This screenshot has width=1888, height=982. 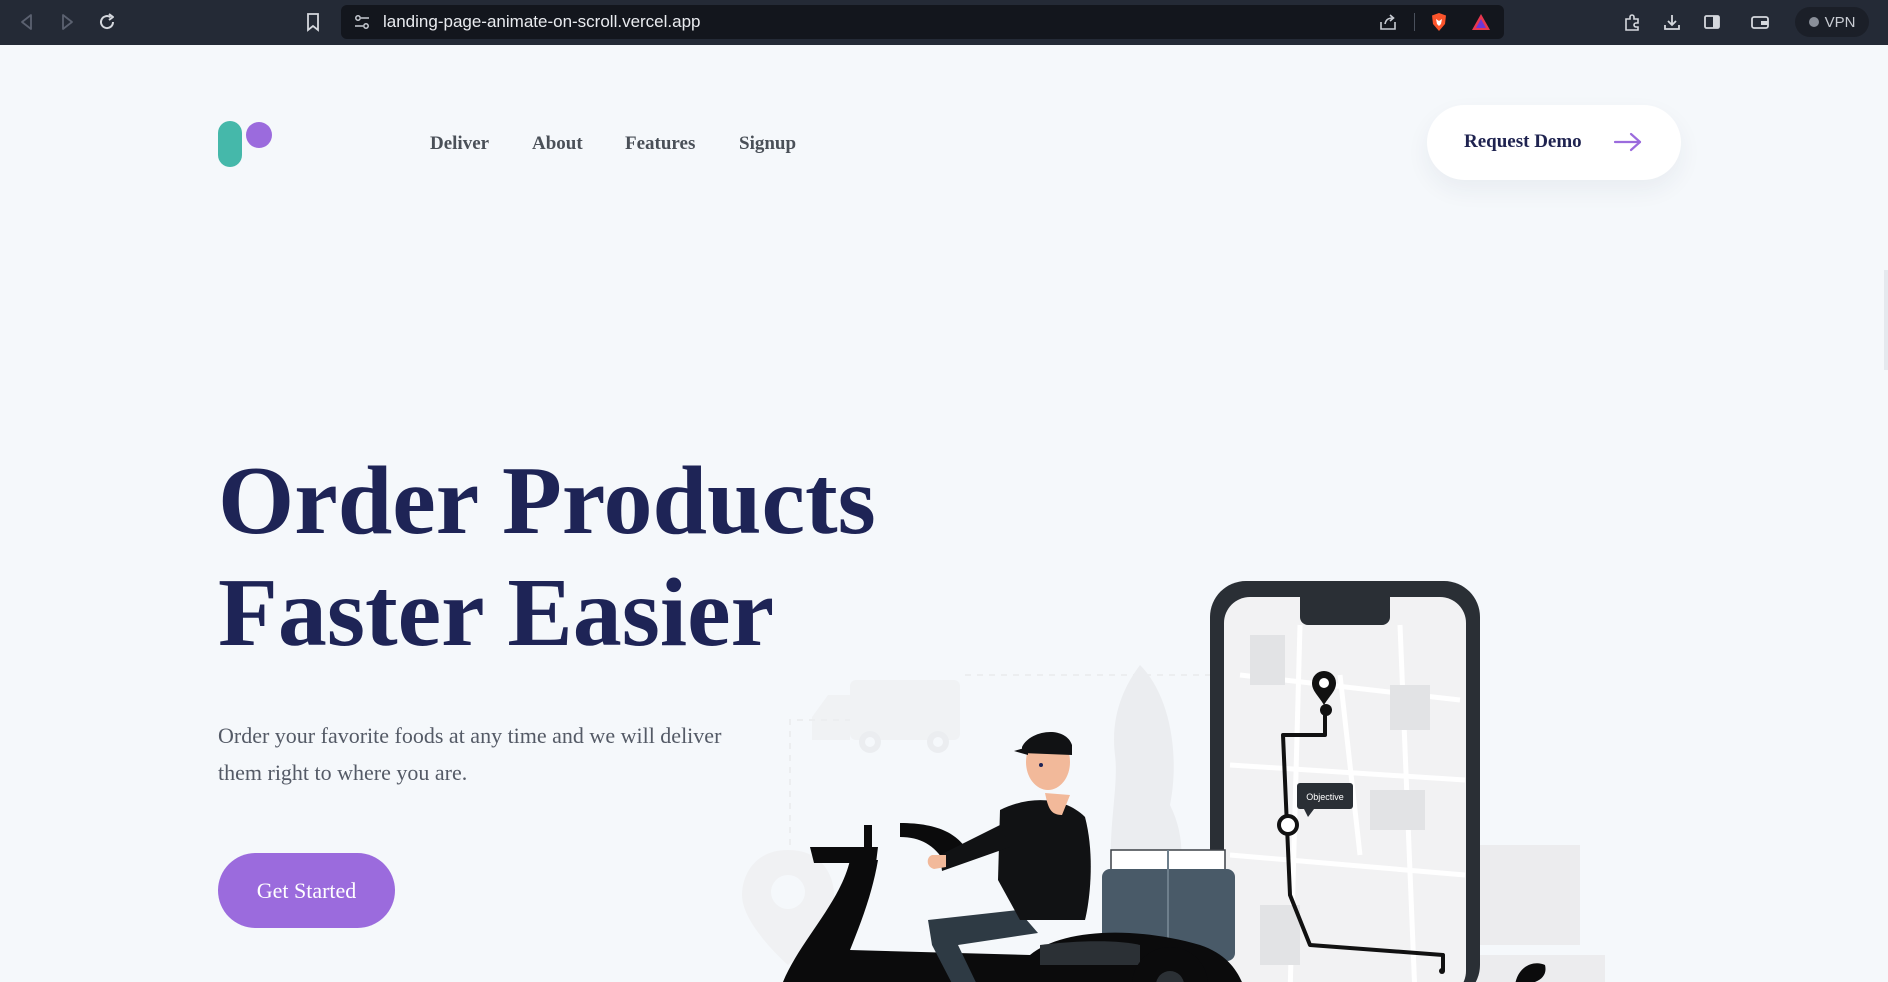 What do you see at coordinates (362, 22) in the screenshot?
I see `site-info-icon` at bounding box center [362, 22].